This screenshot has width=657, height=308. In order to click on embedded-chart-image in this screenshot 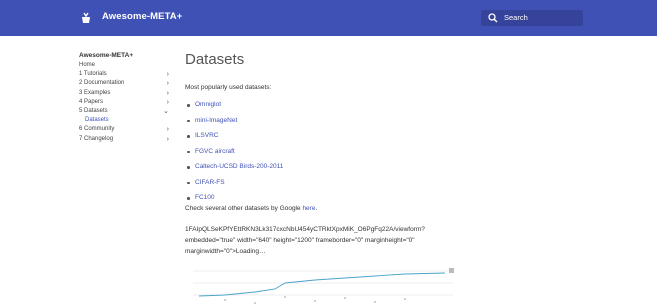, I will do `click(323, 286)`.